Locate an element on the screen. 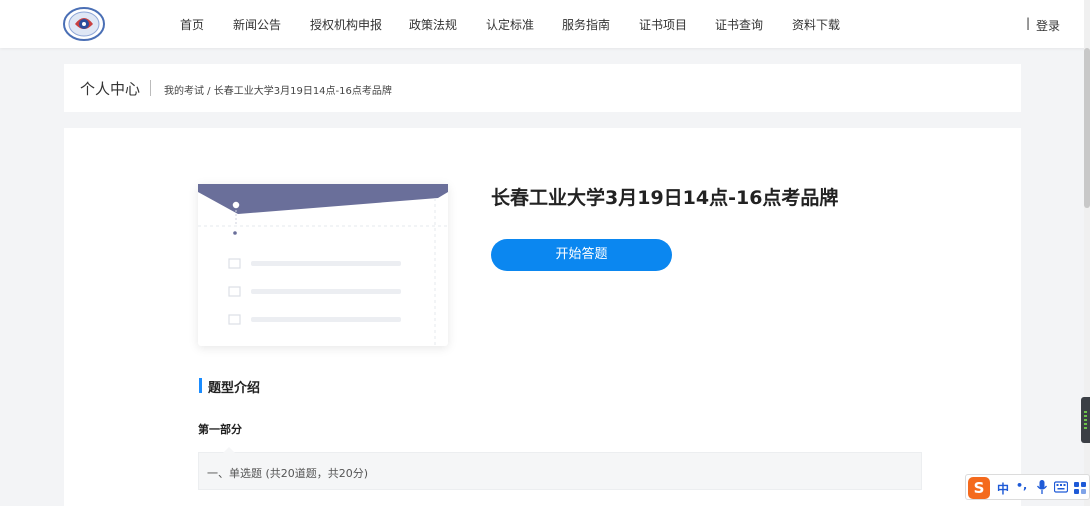  nav-item-news: 新闻公告 is located at coordinates (257, 24).